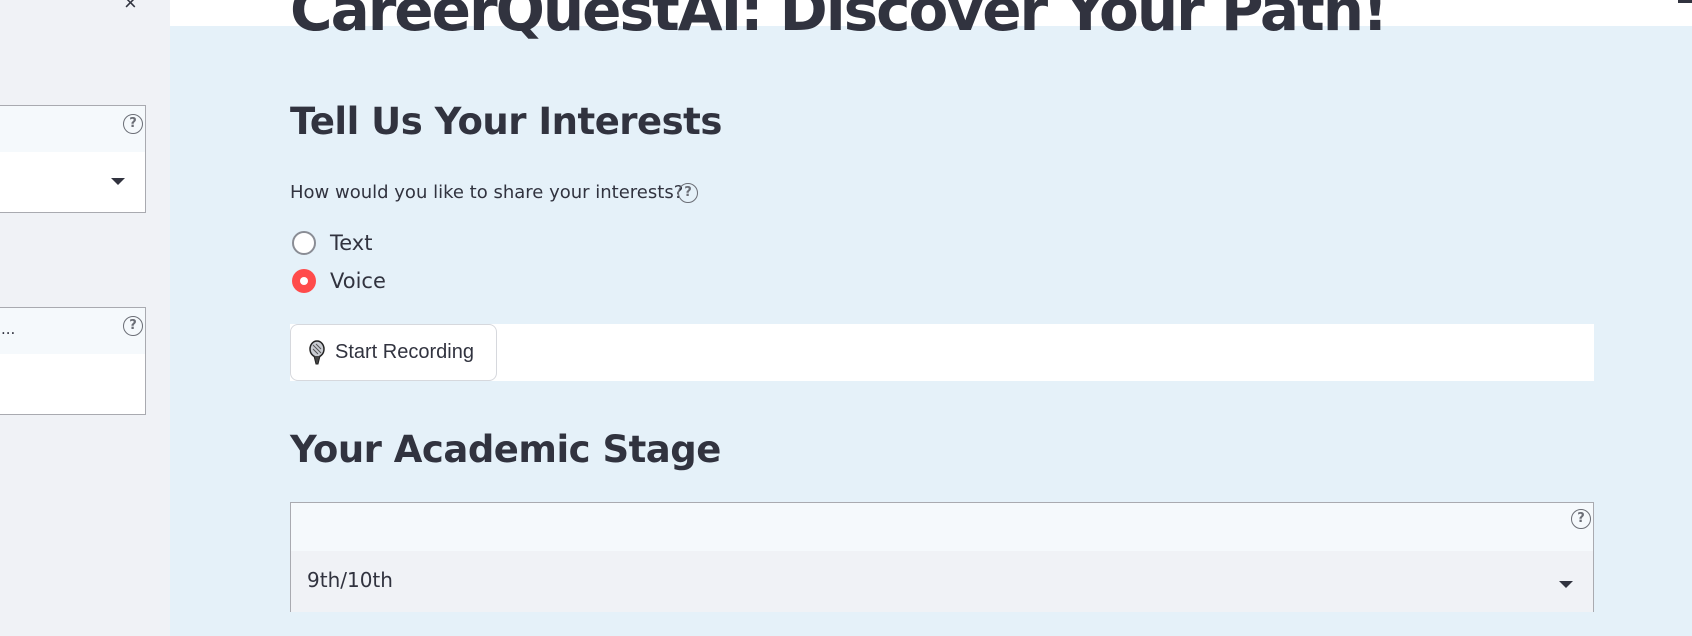 The width and height of the screenshot is (1692, 636). I want to click on recorder-panel: Start Recording, so click(942, 352).